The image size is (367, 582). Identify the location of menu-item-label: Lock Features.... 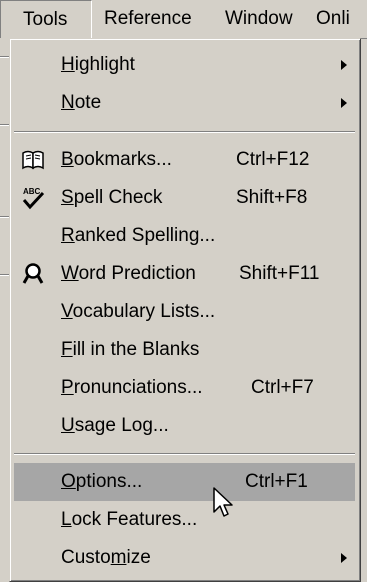
(129, 519).